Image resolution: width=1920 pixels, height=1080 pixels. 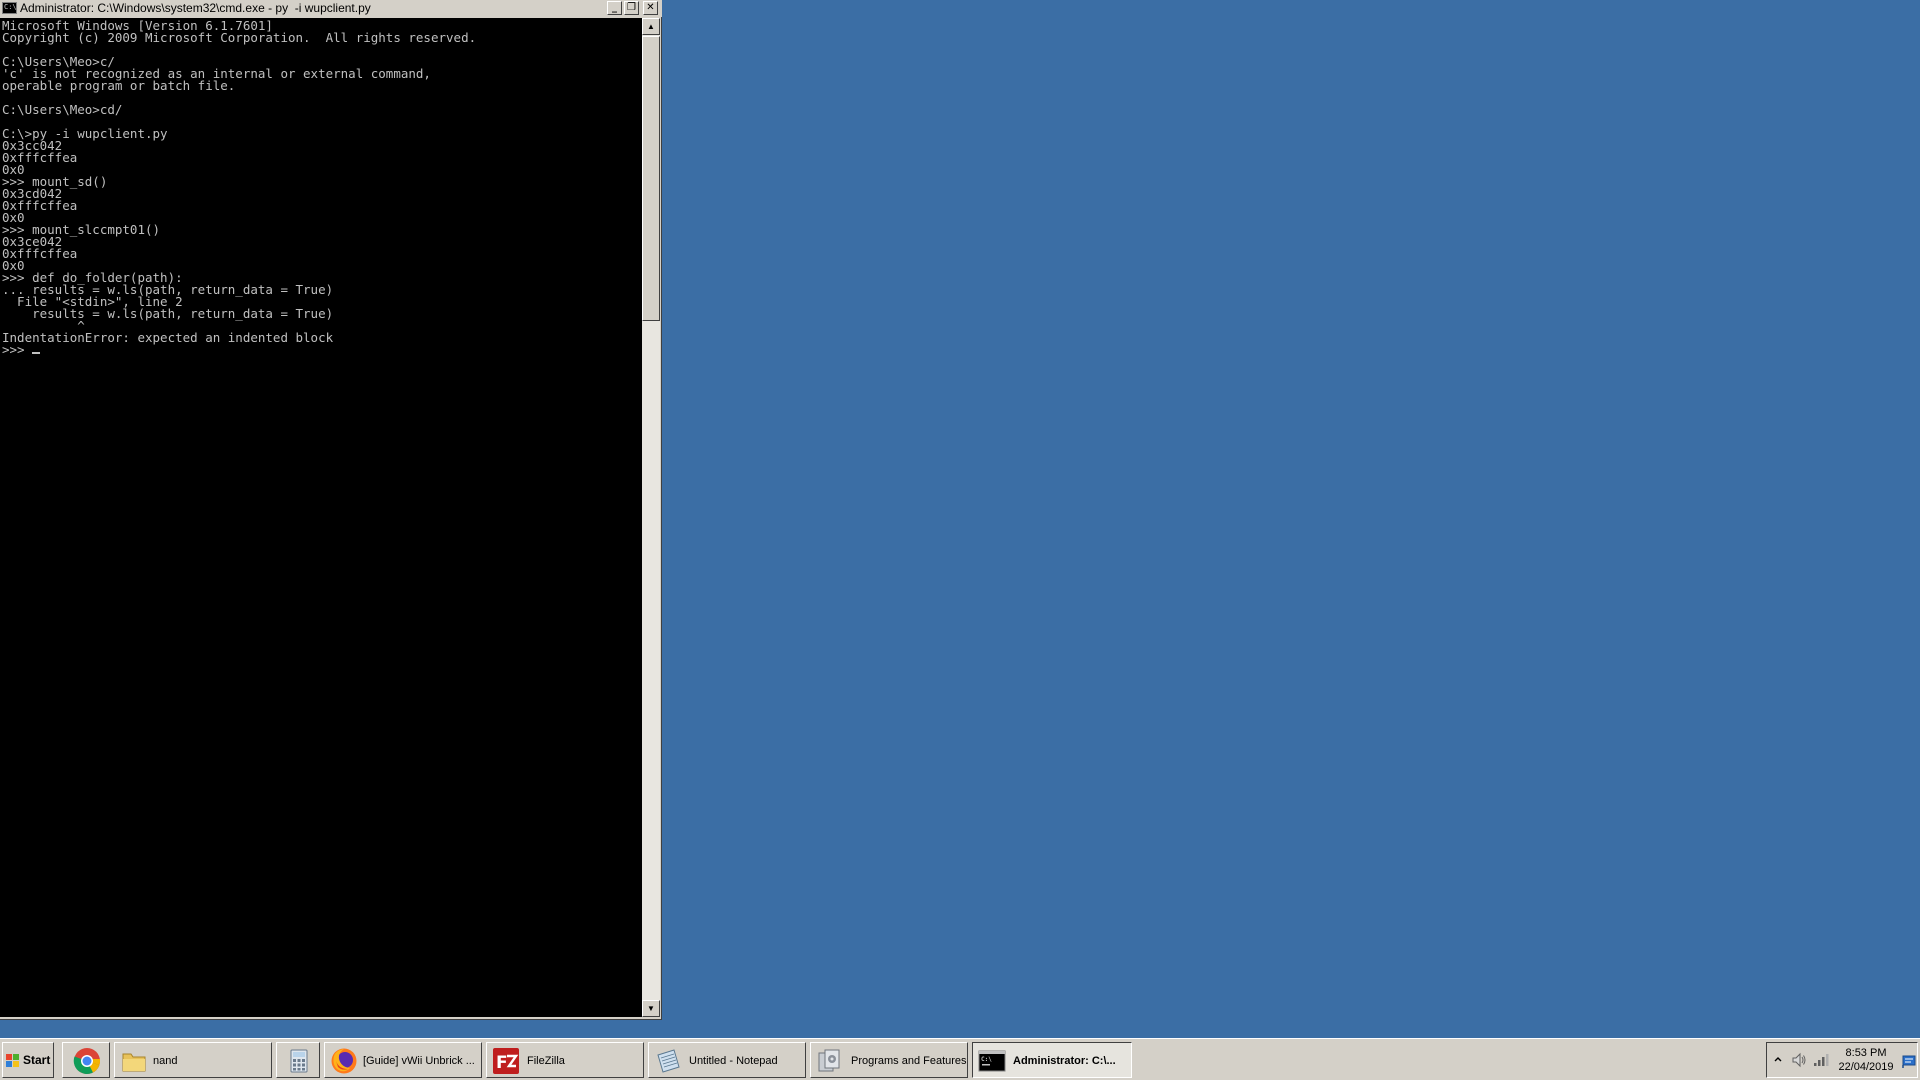 What do you see at coordinates (1866, 1053) in the screenshot?
I see `clock-time: 8:53 PM` at bounding box center [1866, 1053].